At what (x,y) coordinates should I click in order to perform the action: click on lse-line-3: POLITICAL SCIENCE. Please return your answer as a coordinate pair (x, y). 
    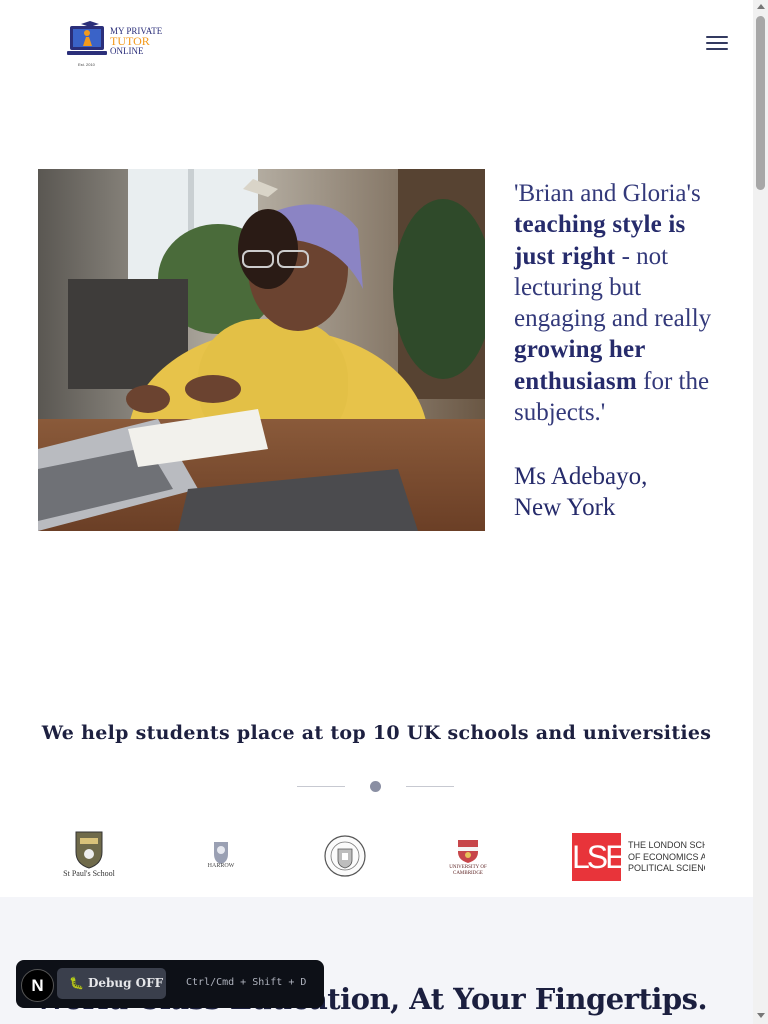
    Looking at the image, I should click on (666, 868).